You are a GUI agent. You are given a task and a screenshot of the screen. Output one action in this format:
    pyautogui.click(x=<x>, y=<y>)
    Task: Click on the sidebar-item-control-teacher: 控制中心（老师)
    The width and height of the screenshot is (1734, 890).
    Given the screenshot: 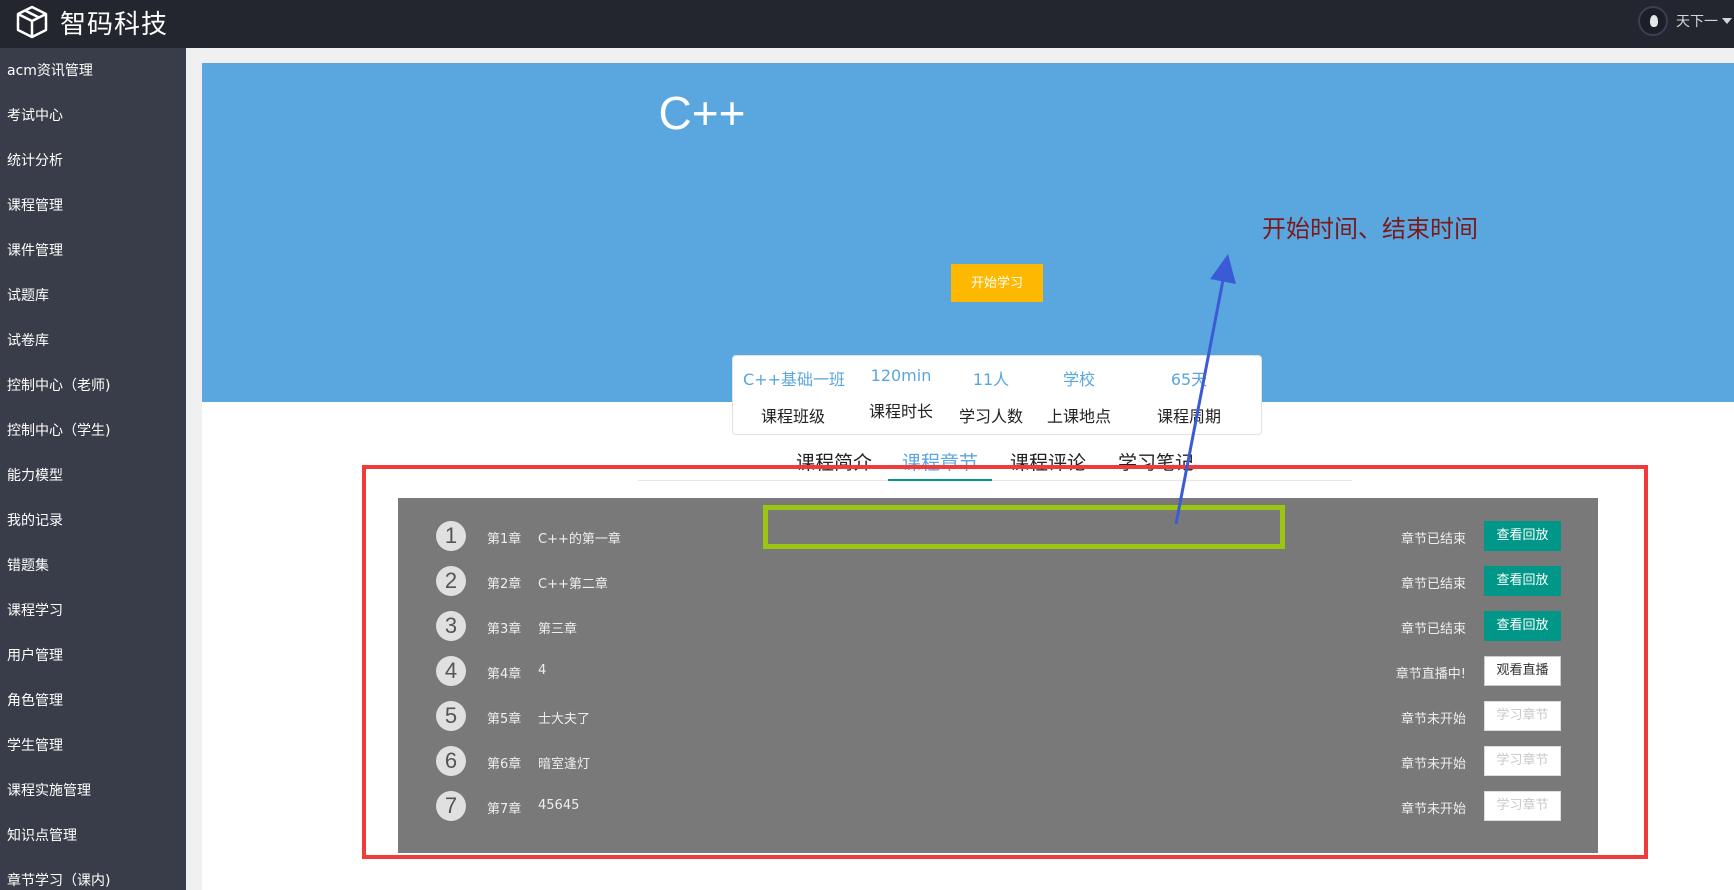 What is the action you would take?
    pyautogui.click(x=93, y=386)
    